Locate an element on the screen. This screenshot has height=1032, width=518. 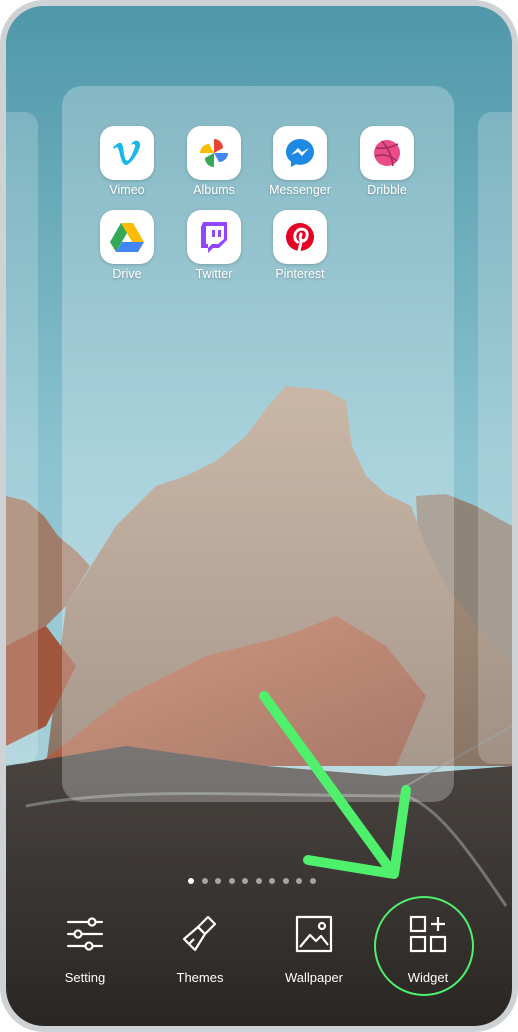
app-label: Twitter is located at coordinates (214, 274).